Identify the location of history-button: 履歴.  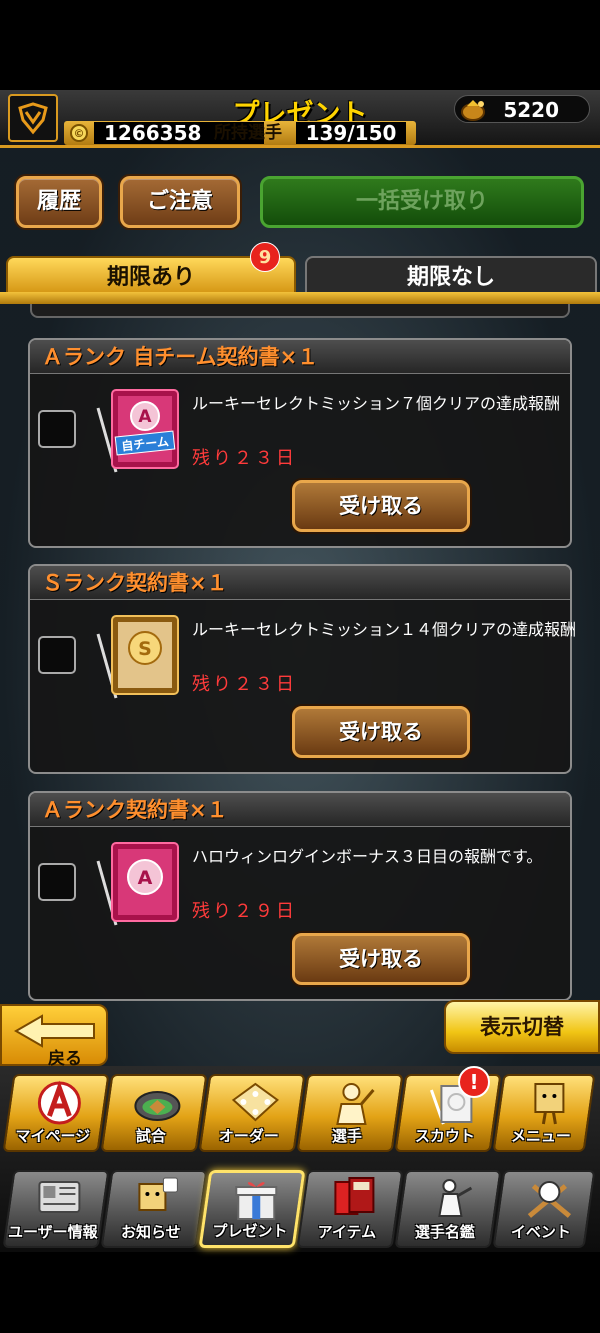
(59, 202).